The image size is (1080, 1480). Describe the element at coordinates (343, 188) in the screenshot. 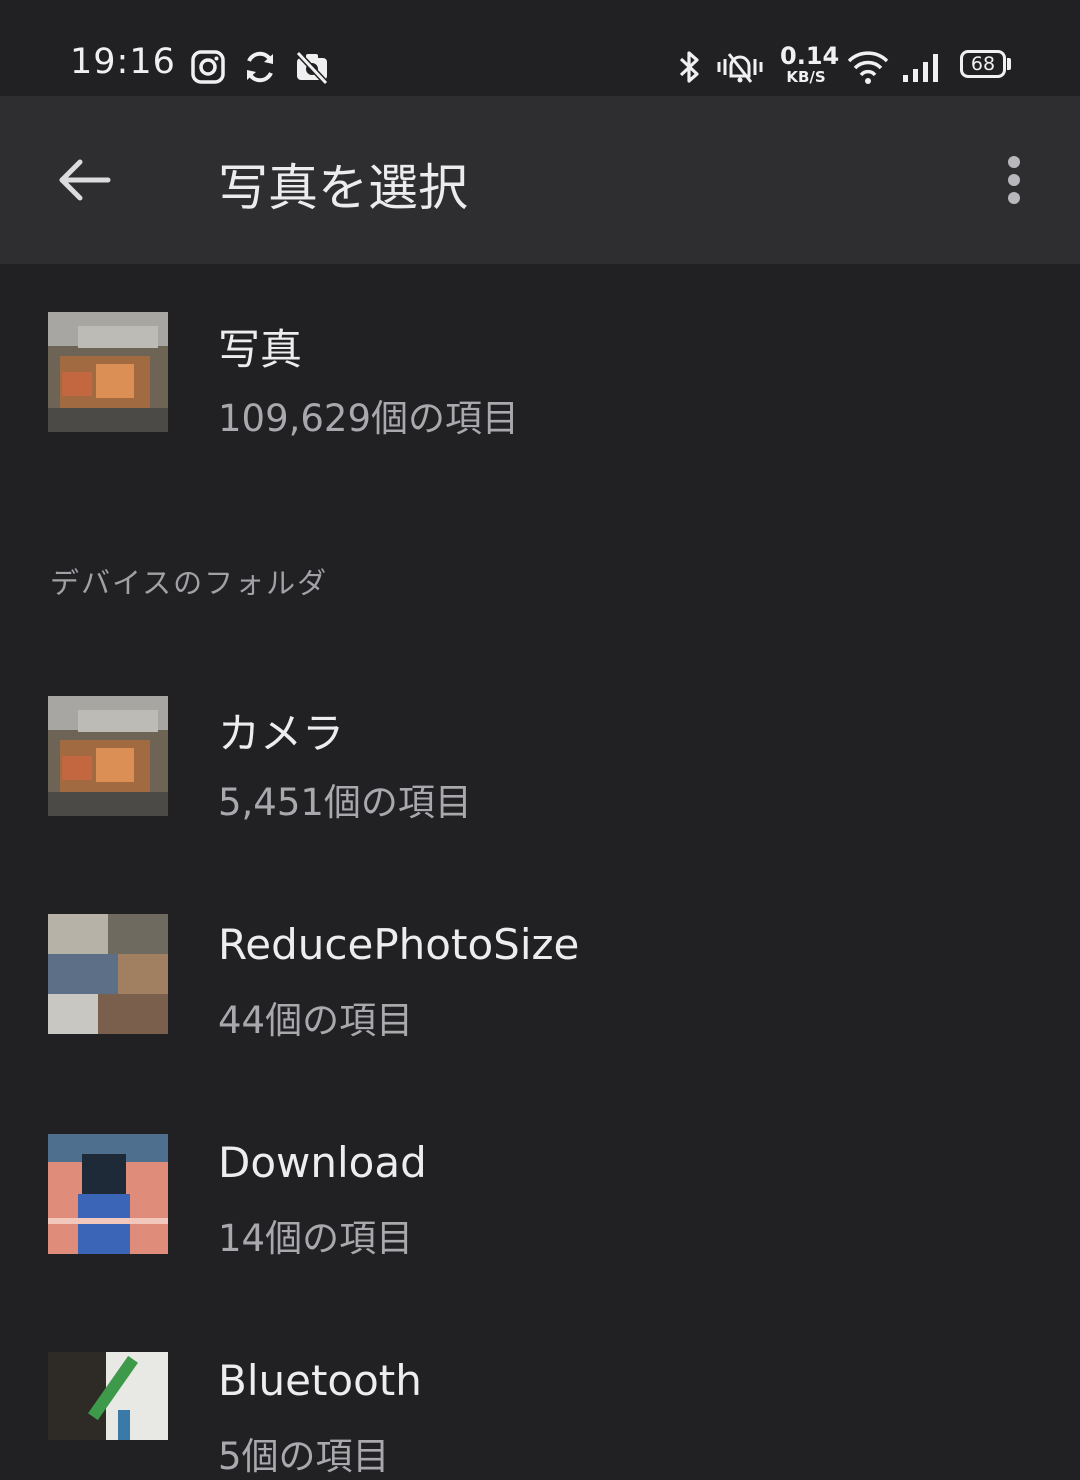

I see `page-title: 写真を選択` at that location.